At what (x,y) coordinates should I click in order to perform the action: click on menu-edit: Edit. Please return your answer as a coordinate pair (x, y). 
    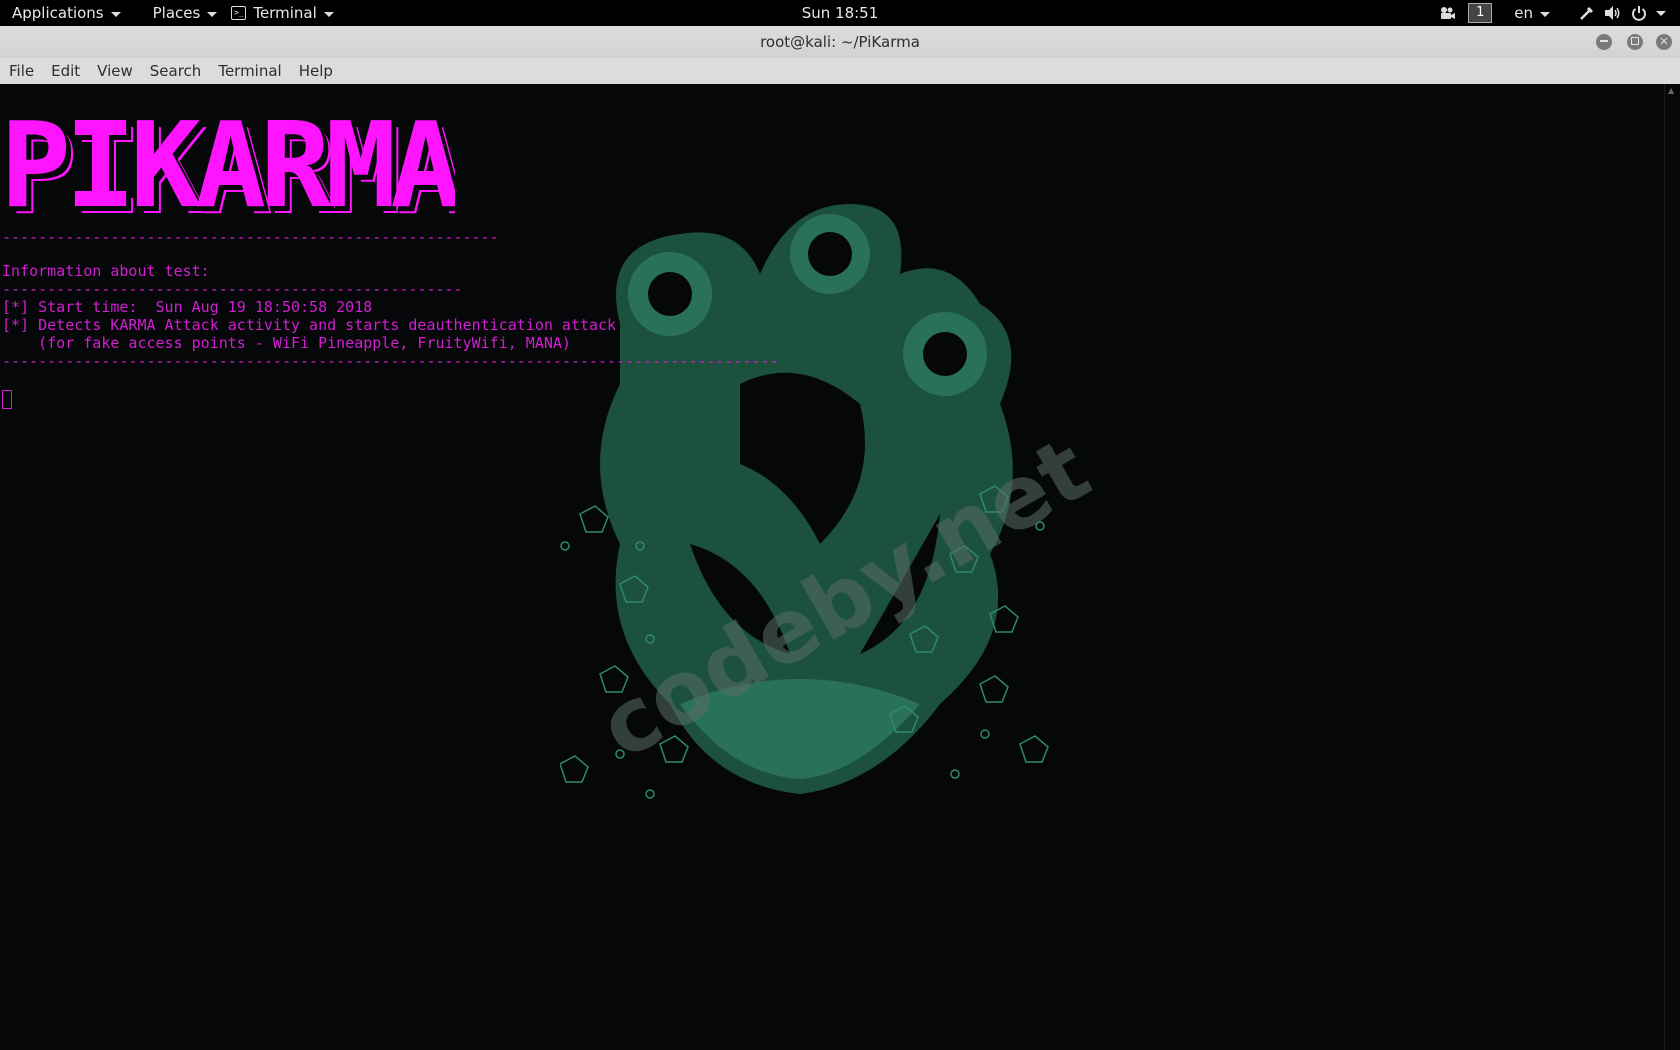
    Looking at the image, I should click on (65, 71).